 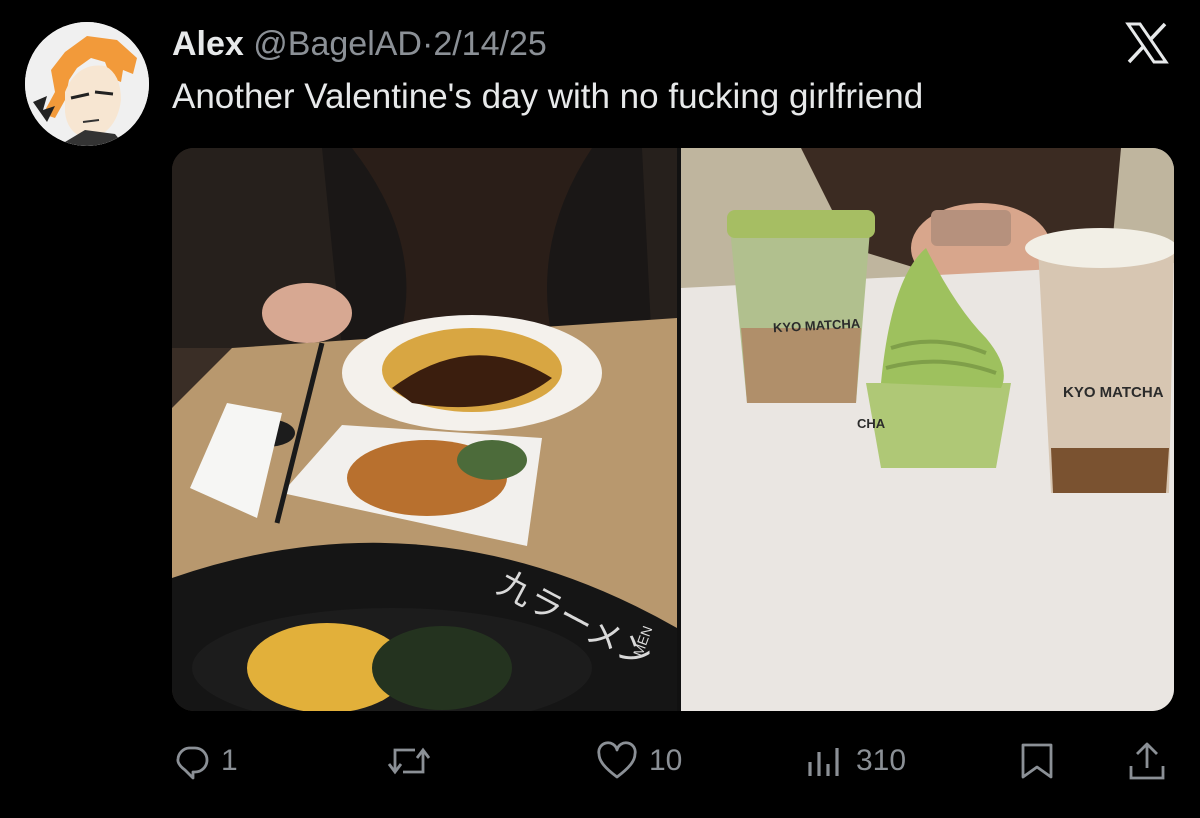 What do you see at coordinates (1113, 392) in the screenshot?
I see `cup-brand-label-right: KYO MATCHA` at bounding box center [1113, 392].